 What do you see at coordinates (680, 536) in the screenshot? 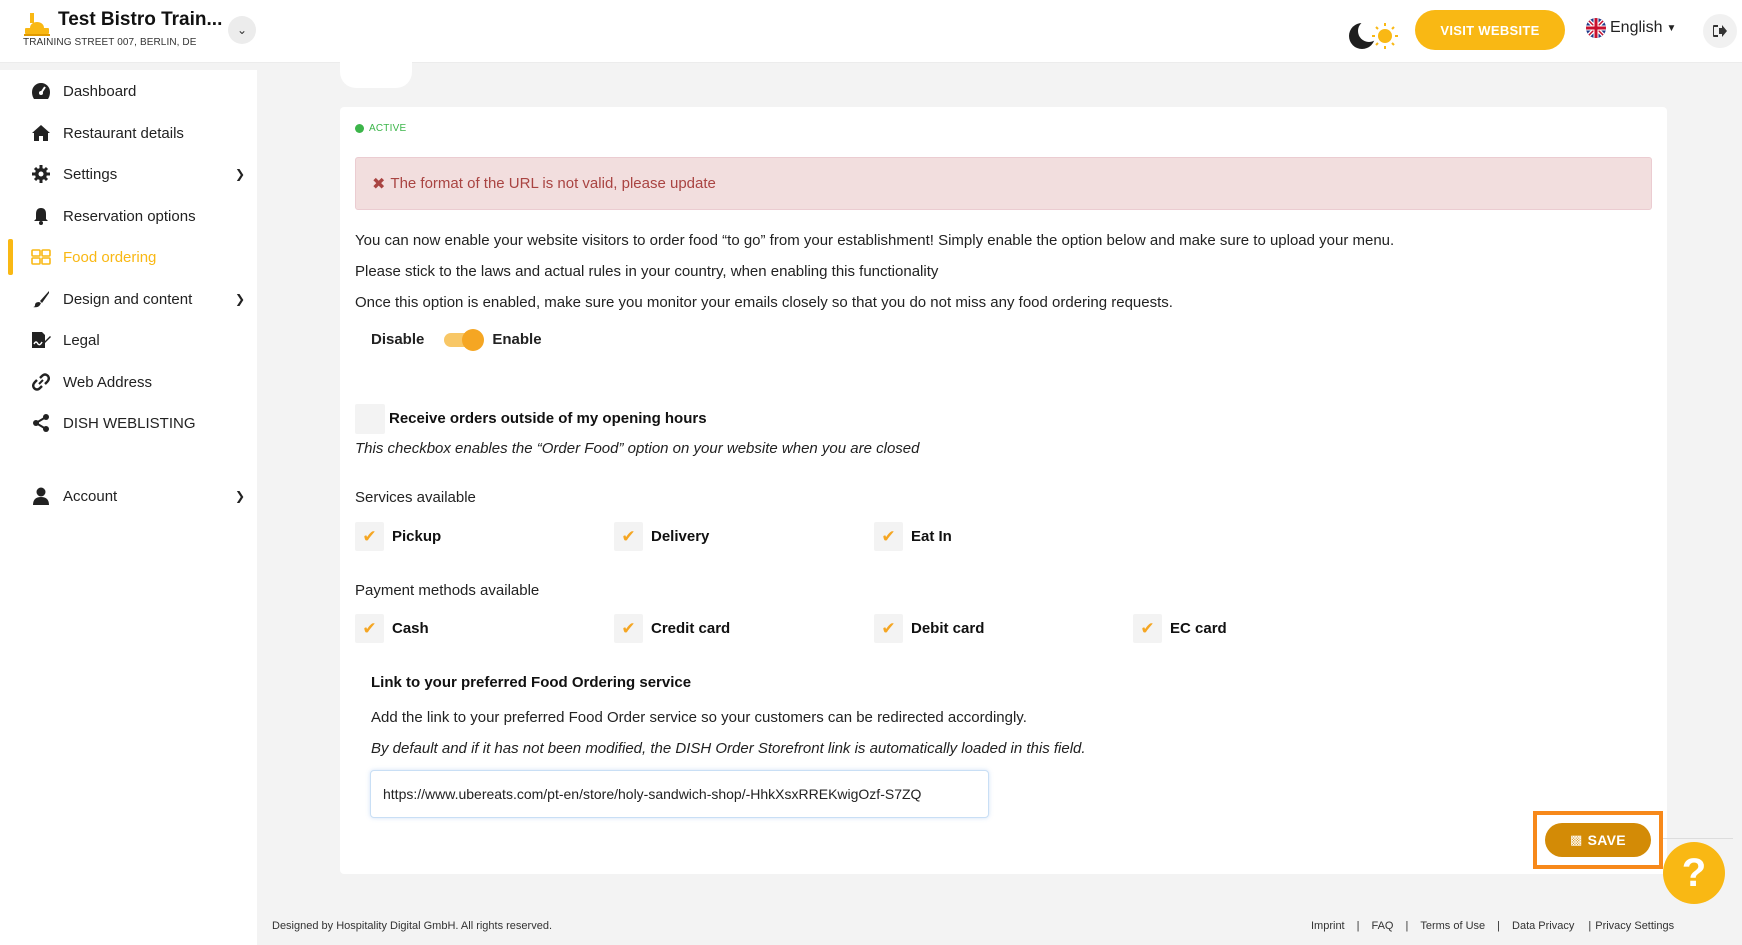
I see `option-label: Delivery` at bounding box center [680, 536].